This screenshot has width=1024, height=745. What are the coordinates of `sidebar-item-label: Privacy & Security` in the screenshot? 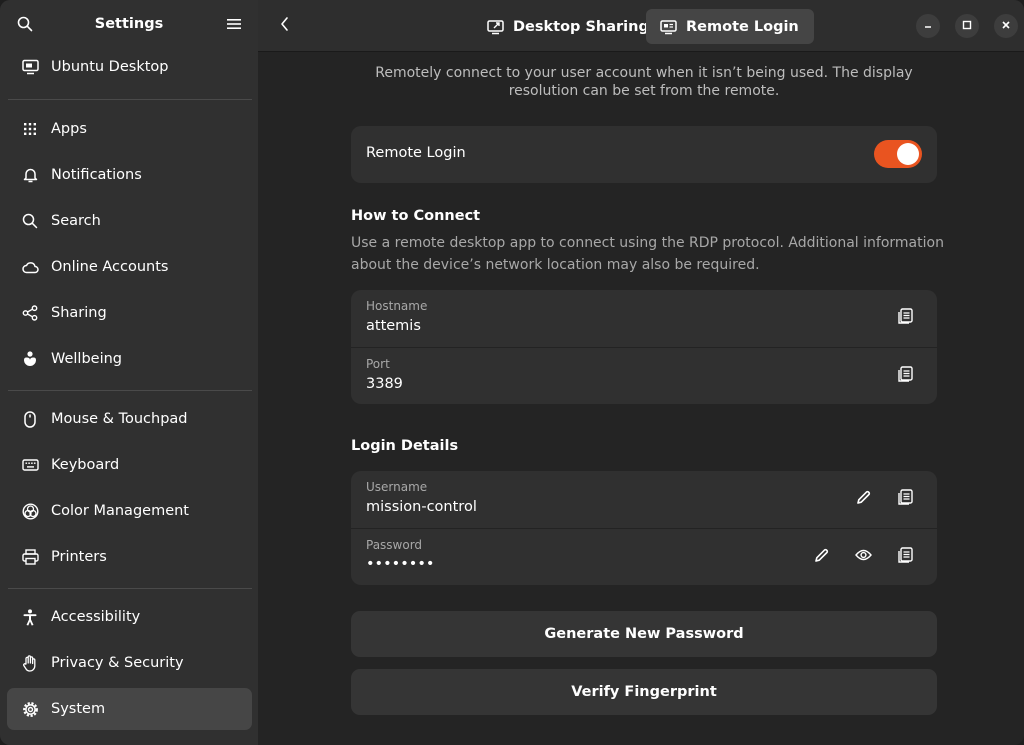 It's located at (117, 663).